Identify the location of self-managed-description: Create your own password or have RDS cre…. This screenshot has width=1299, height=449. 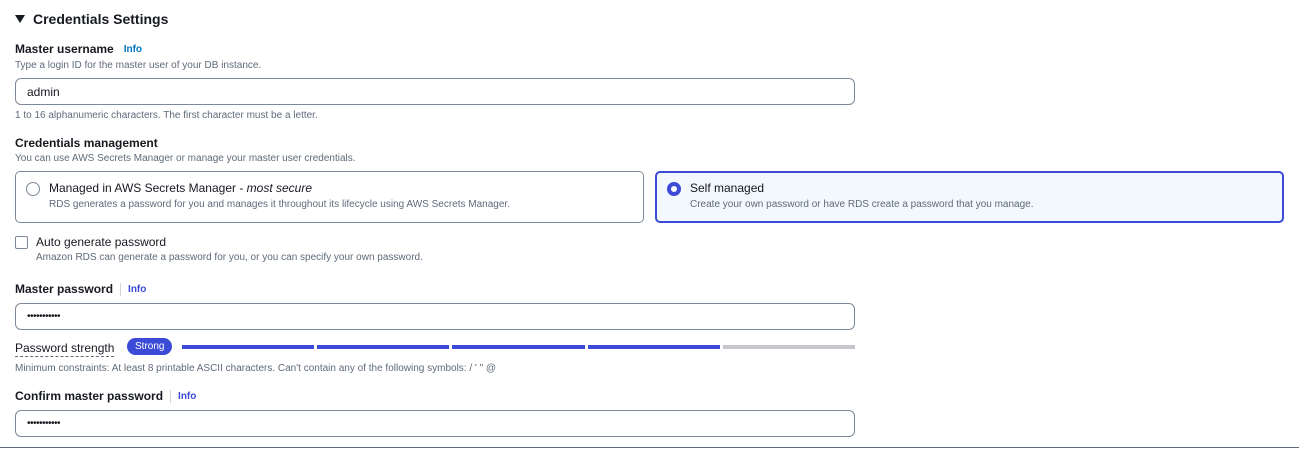
(862, 204).